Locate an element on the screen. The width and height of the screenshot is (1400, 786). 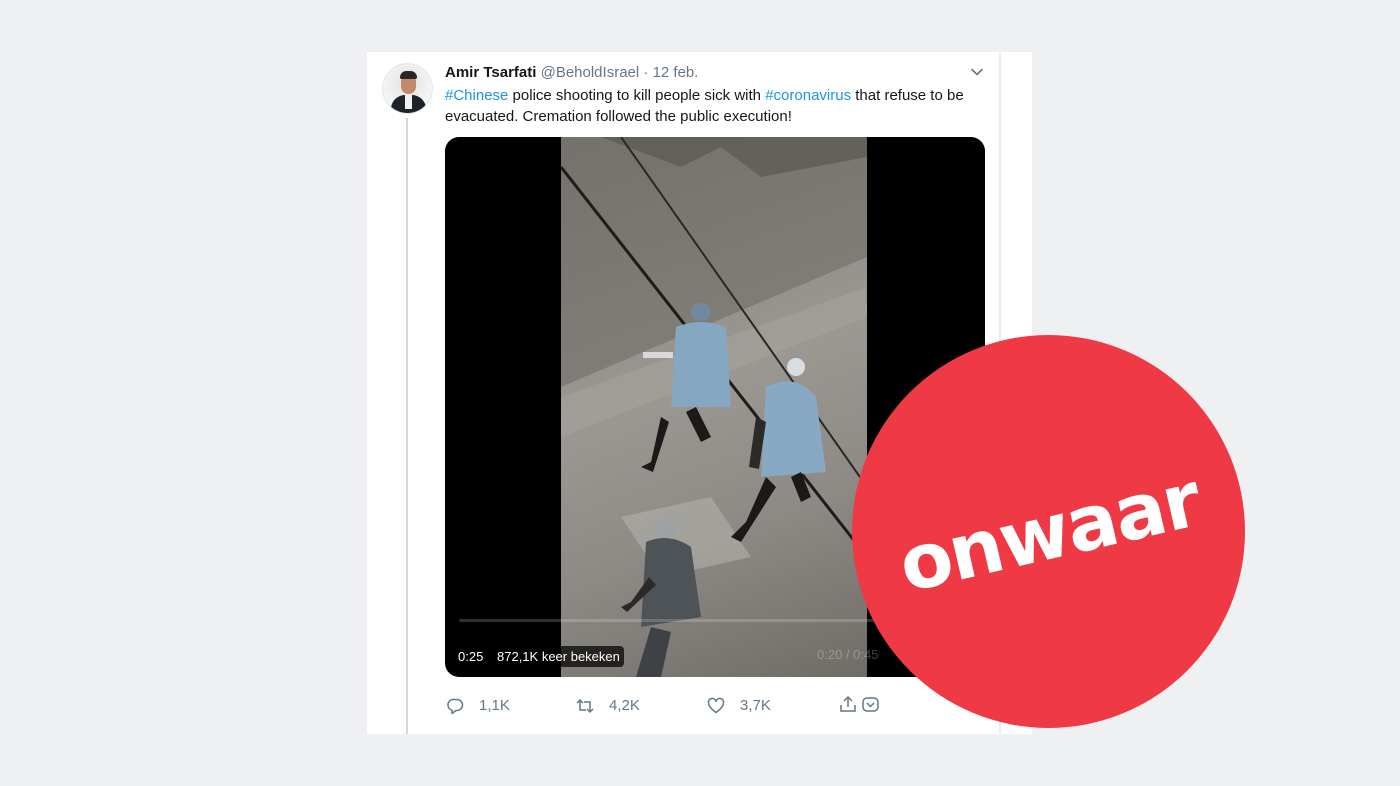
author-name: Amir Tsarfati is located at coordinates (490, 72).